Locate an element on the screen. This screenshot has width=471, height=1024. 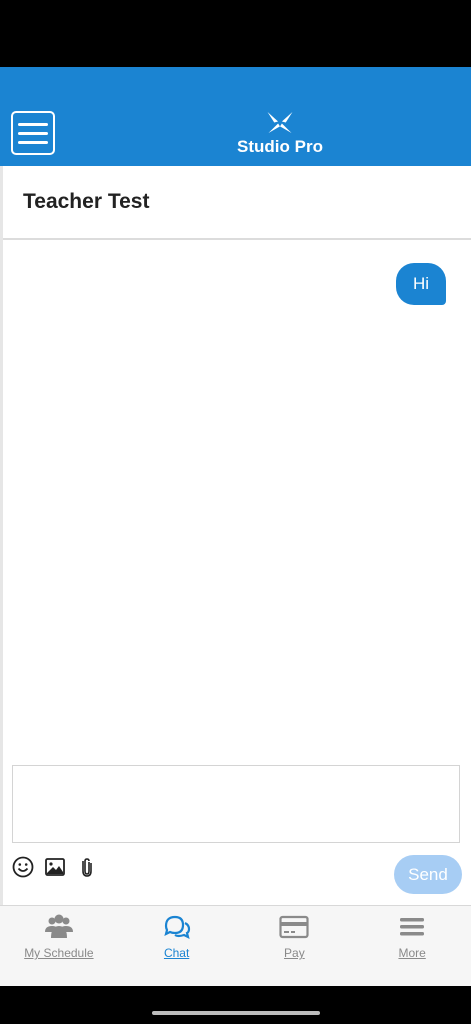
message-input is located at coordinates (236, 804).